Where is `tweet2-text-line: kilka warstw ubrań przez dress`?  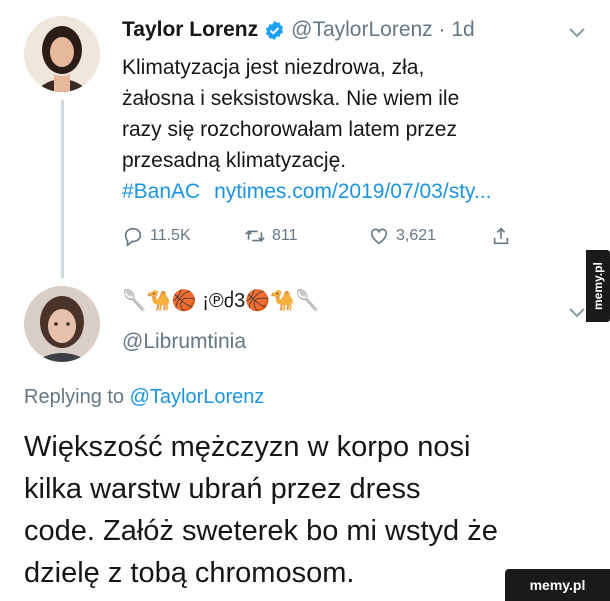 tweet2-text-line: kilka warstw ubrań przez dress is located at coordinates (222, 489).